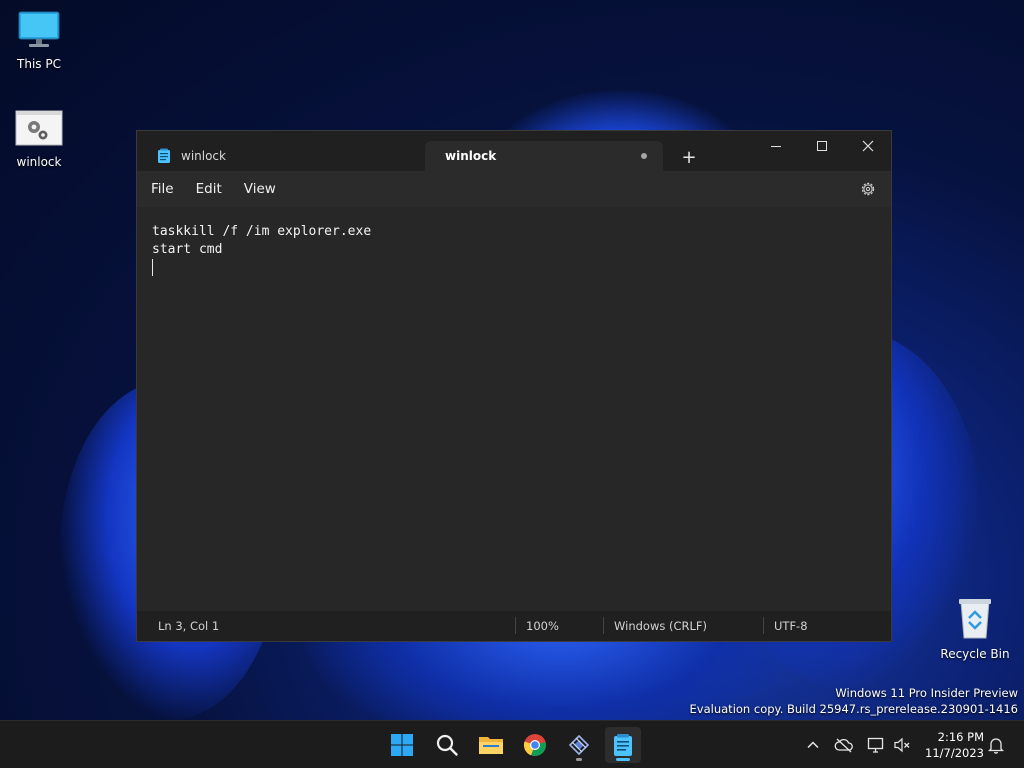 Image resolution: width=1024 pixels, height=768 pixels. What do you see at coordinates (960, 737) in the screenshot?
I see `clock-time: 2:16 PM` at bounding box center [960, 737].